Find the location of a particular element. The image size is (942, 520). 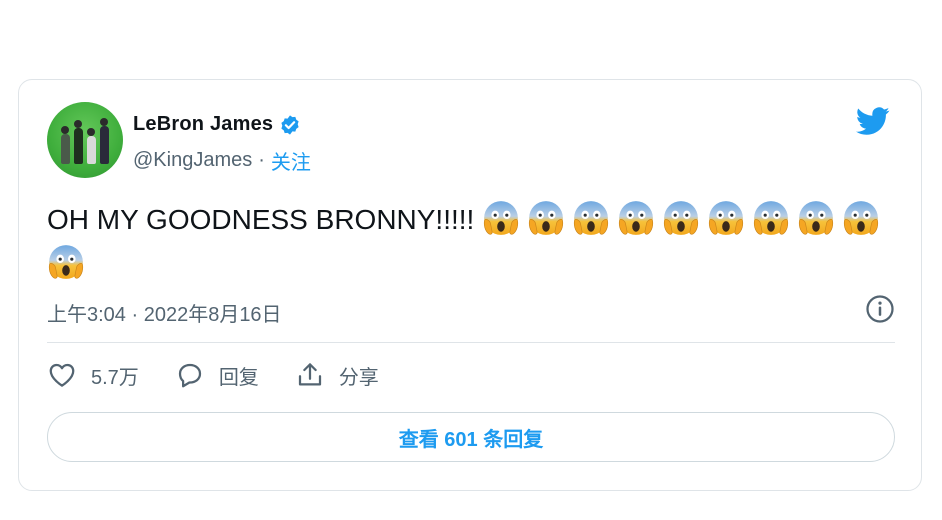

tweet-actions: 5.7万 回复 分享 is located at coordinates (231, 375).